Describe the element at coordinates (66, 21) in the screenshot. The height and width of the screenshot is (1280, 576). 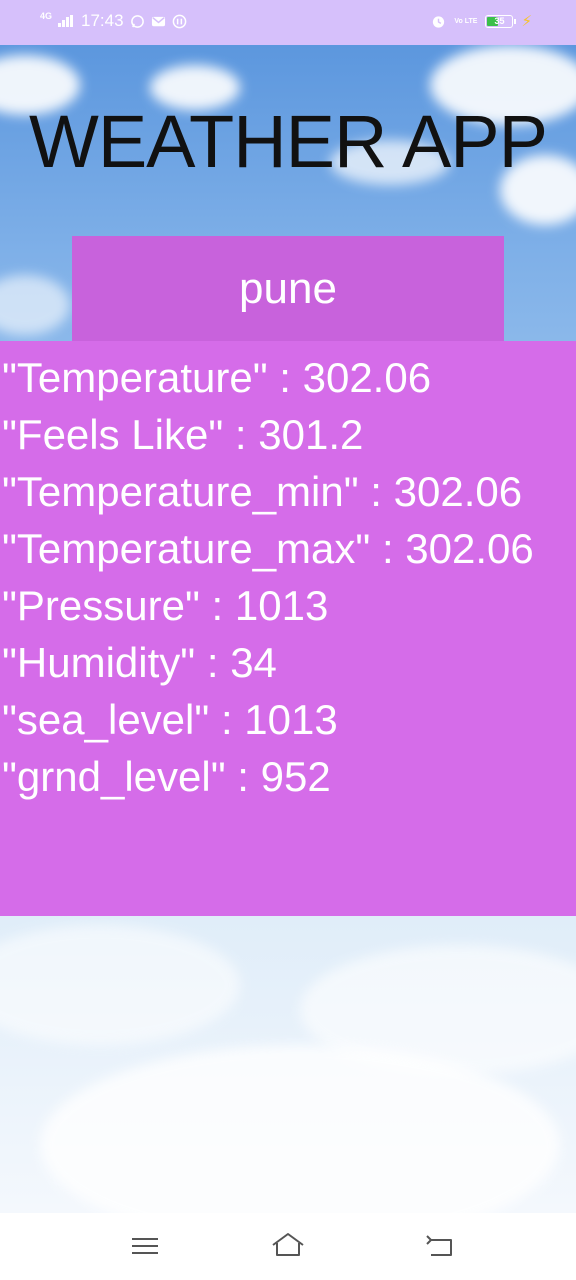
I see `signal-icon` at that location.